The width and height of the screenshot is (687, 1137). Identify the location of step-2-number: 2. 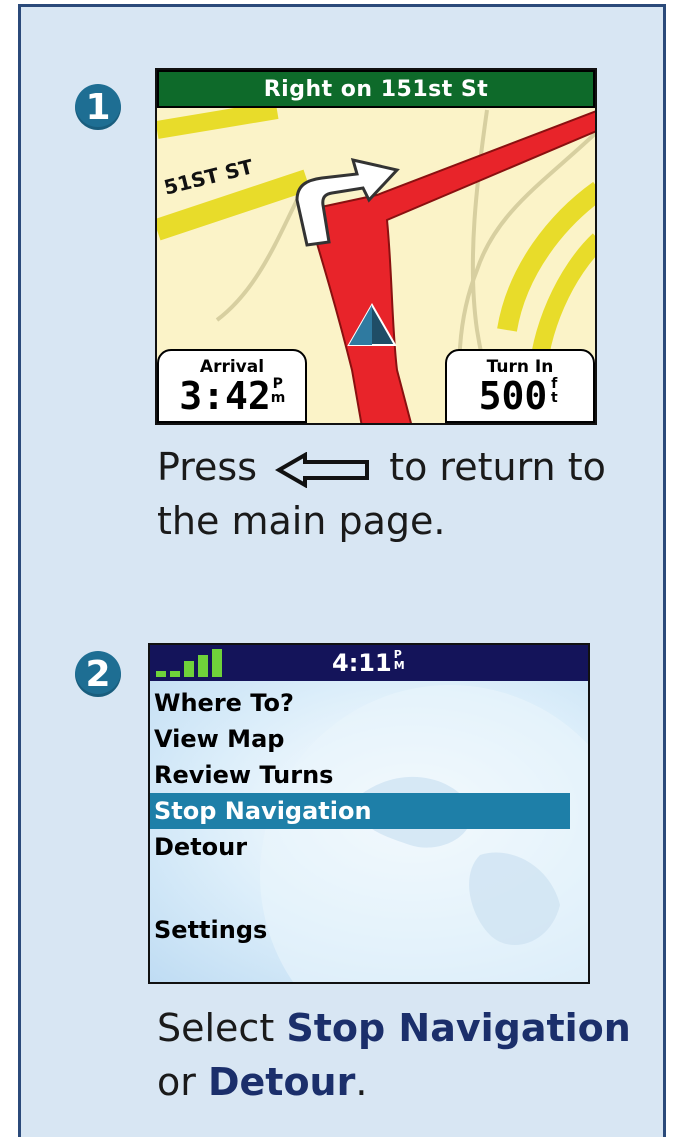
(98, 674).